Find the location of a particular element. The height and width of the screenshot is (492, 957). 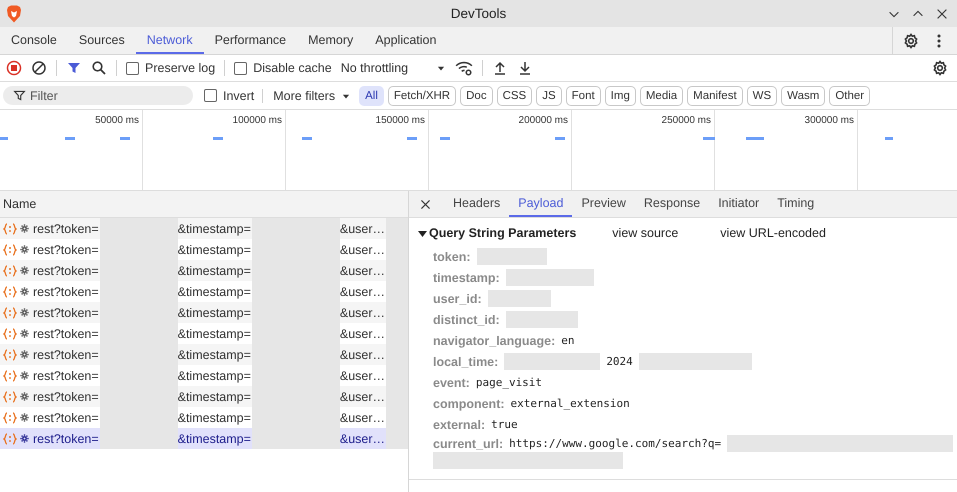

view-toggle-link: view source is located at coordinates (645, 233).